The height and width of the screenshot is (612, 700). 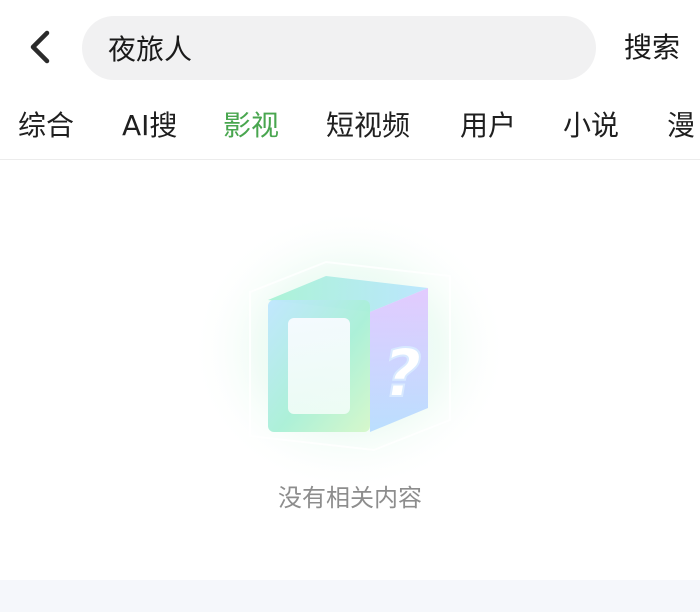 I want to click on category-tabs: 综合 AI搜 影视 短视频 用户 小说 漫, so click(x=350, y=127).